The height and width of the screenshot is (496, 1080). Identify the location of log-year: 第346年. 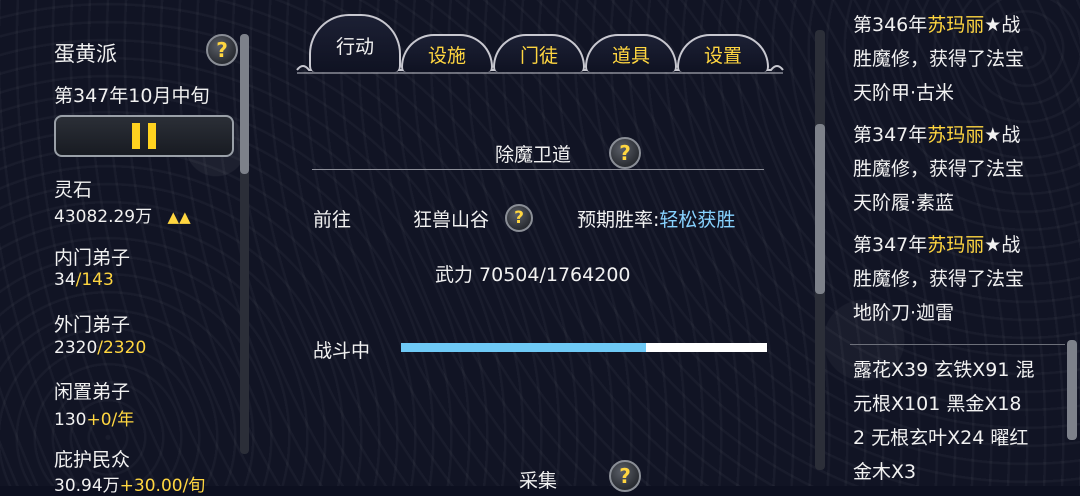
(890, 25).